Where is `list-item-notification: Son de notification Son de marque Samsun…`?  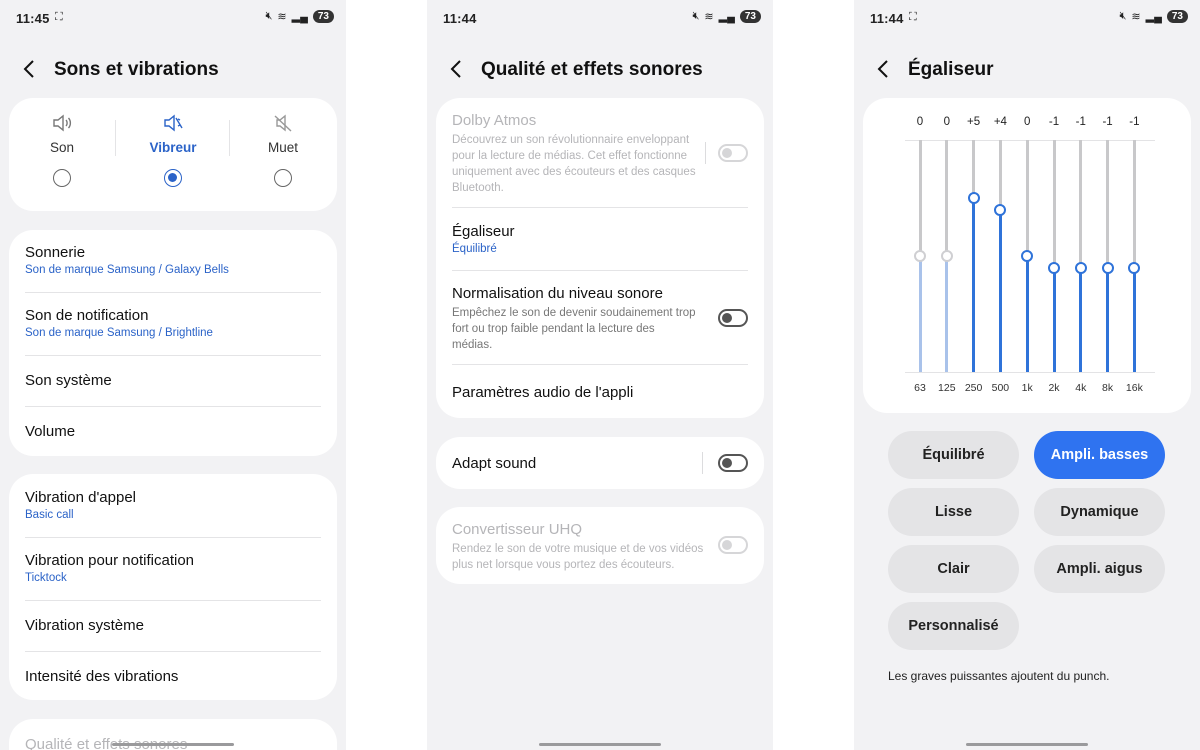 list-item-notification: Son de notification Son de marque Samsun… is located at coordinates (173, 323).